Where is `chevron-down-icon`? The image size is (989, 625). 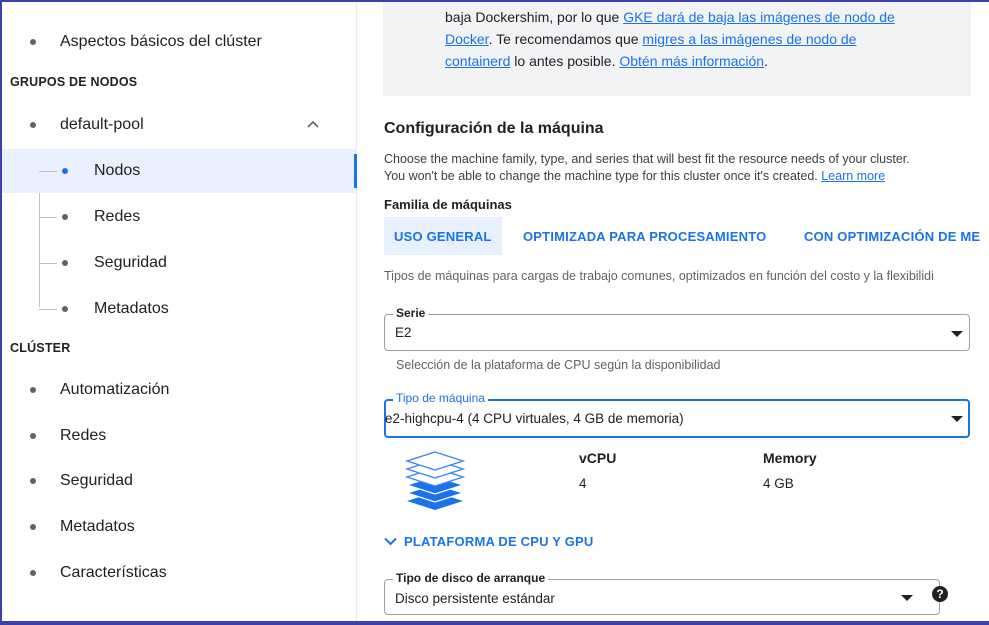 chevron-down-icon is located at coordinates (390, 541).